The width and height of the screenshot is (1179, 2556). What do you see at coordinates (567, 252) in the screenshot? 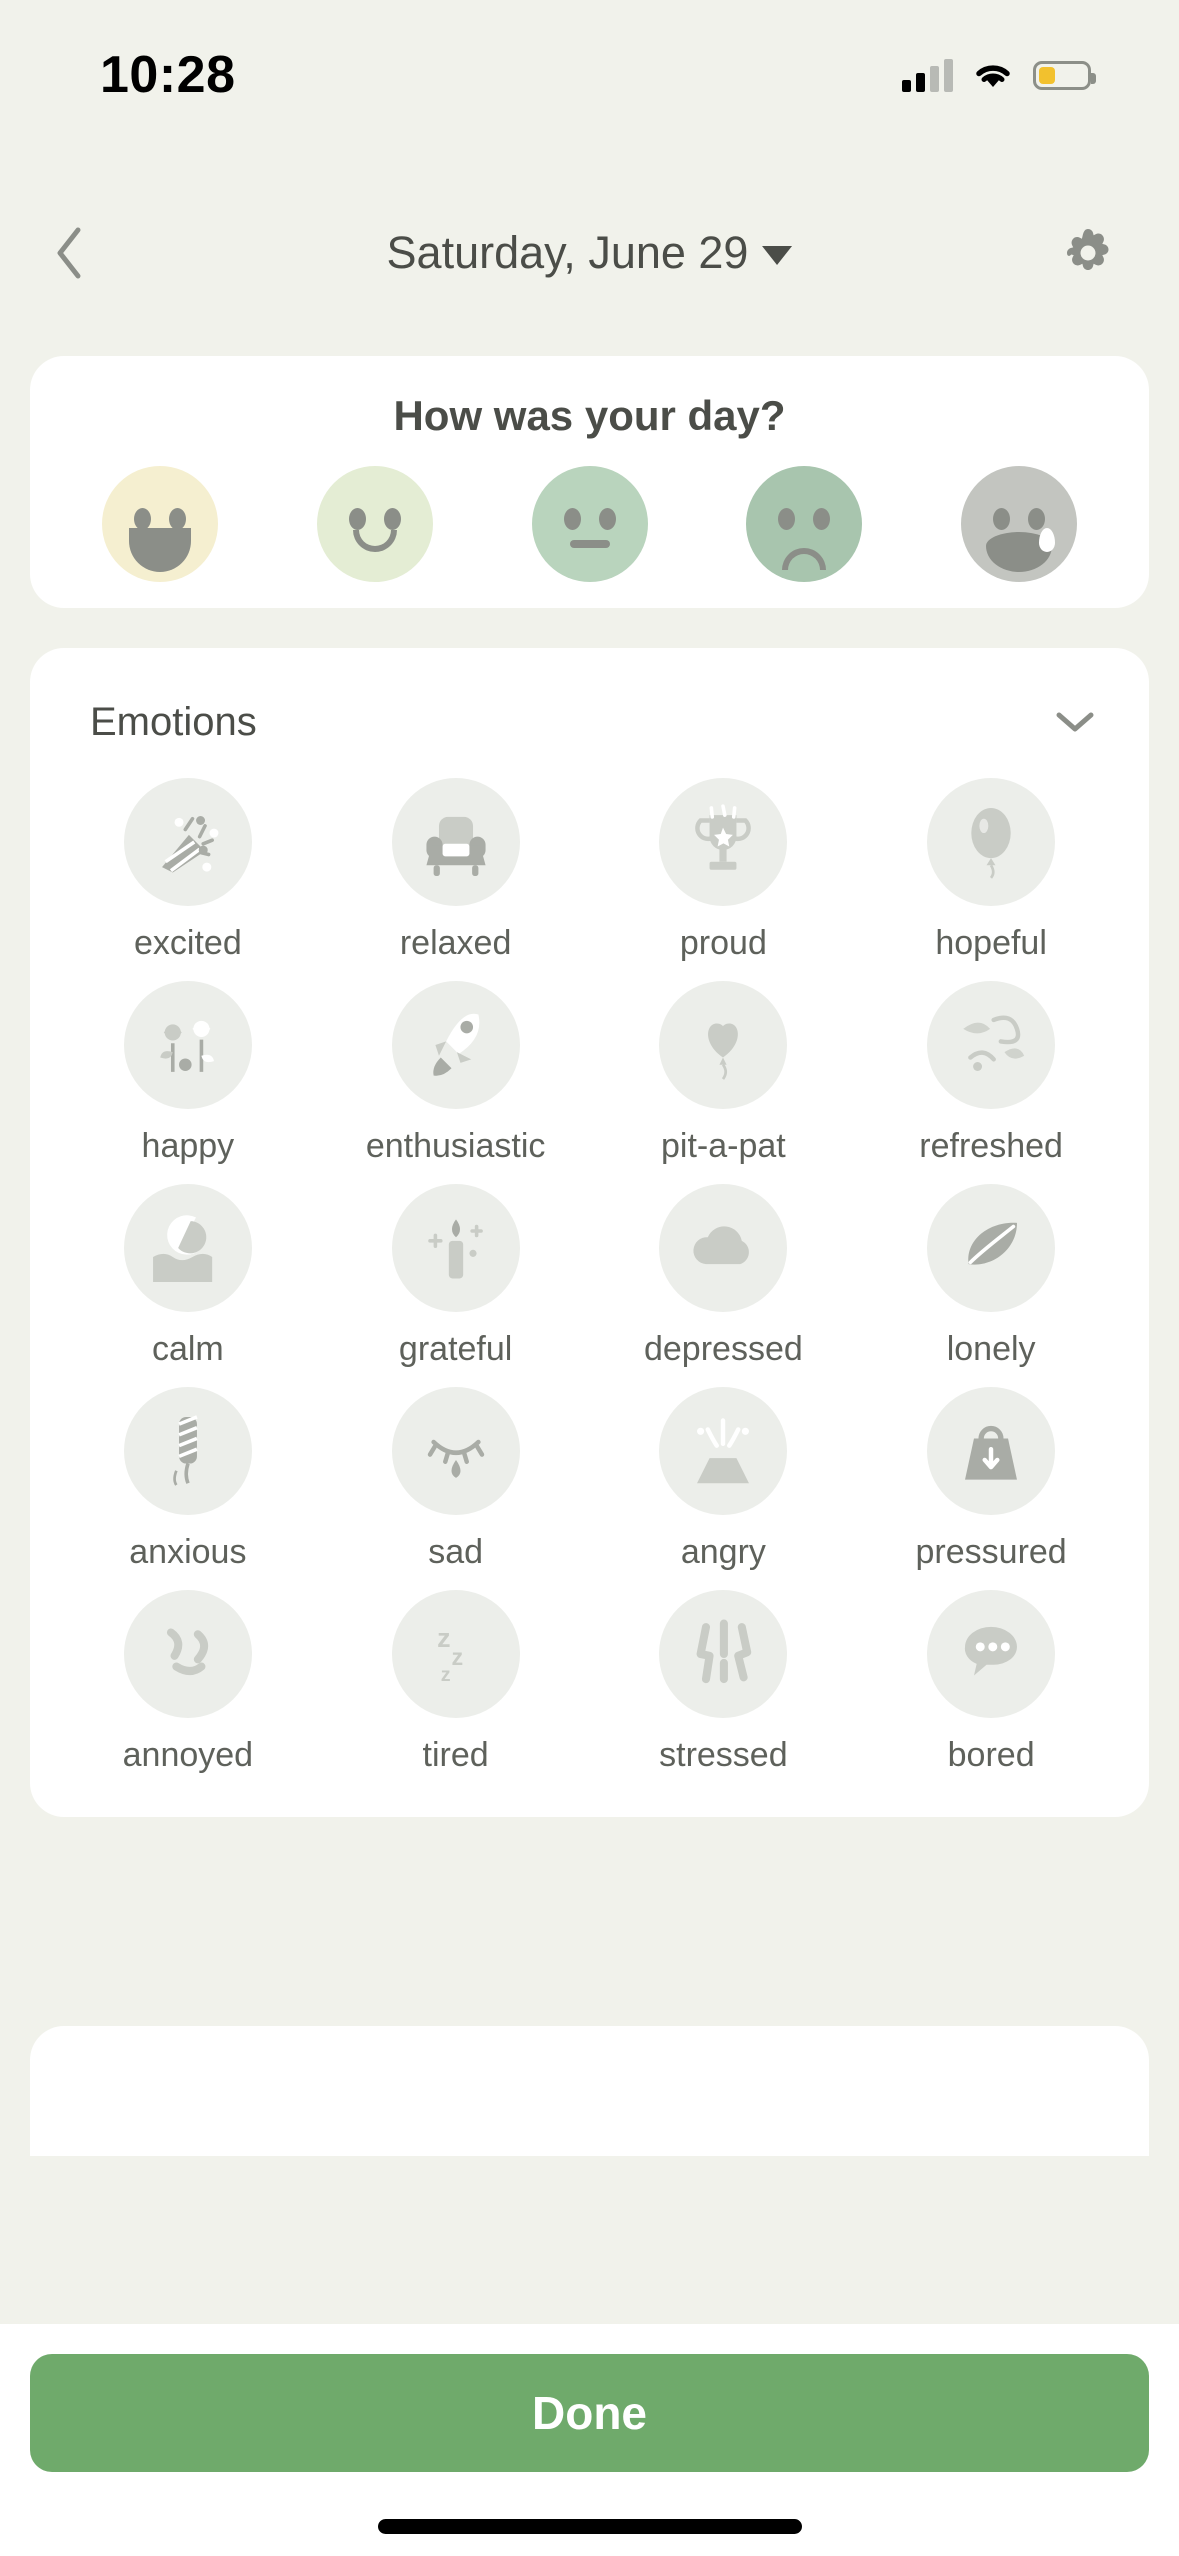
I see `page-title: Saturday, June 29` at bounding box center [567, 252].